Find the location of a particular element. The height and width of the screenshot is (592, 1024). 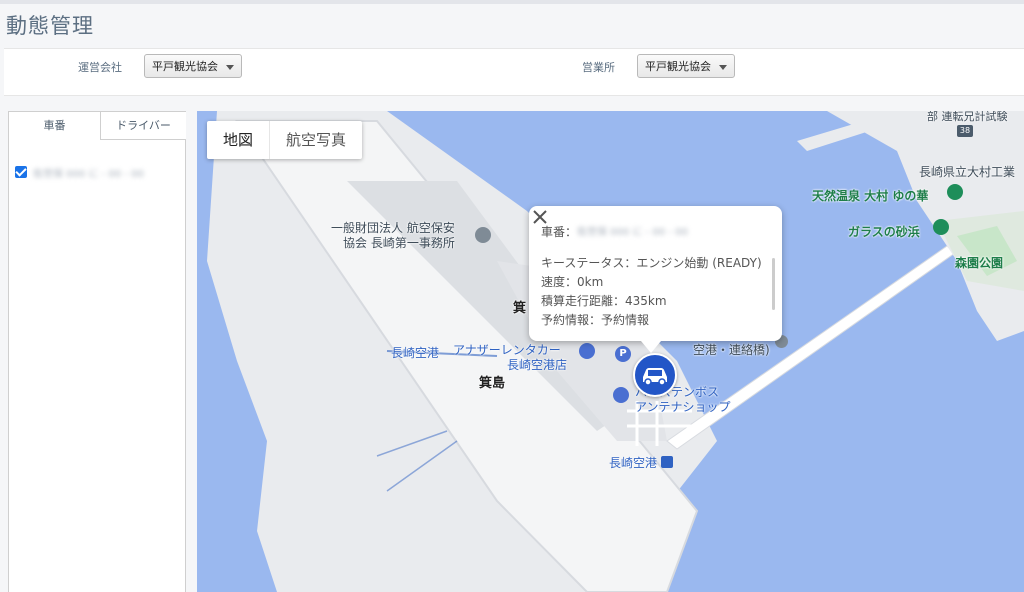

car-icon is located at coordinates (655, 377).